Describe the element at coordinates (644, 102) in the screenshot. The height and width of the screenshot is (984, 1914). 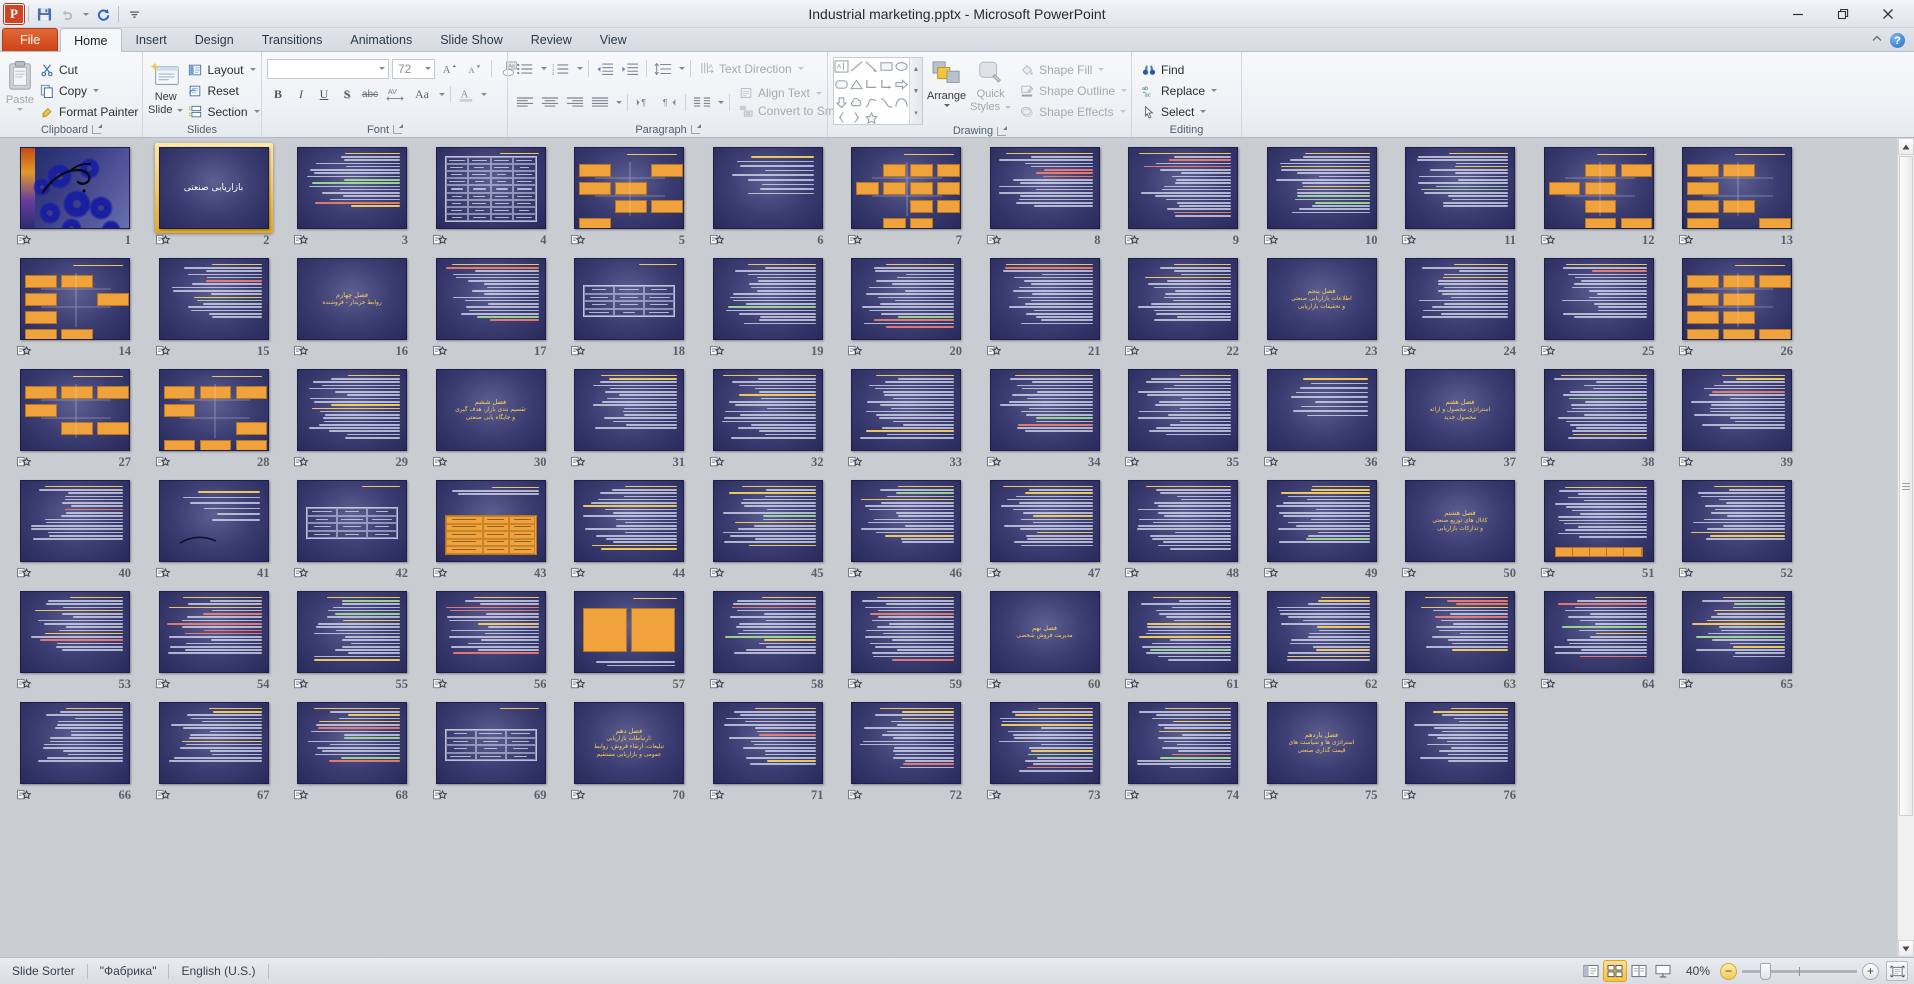
I see `ltr-icon: ¶` at that location.